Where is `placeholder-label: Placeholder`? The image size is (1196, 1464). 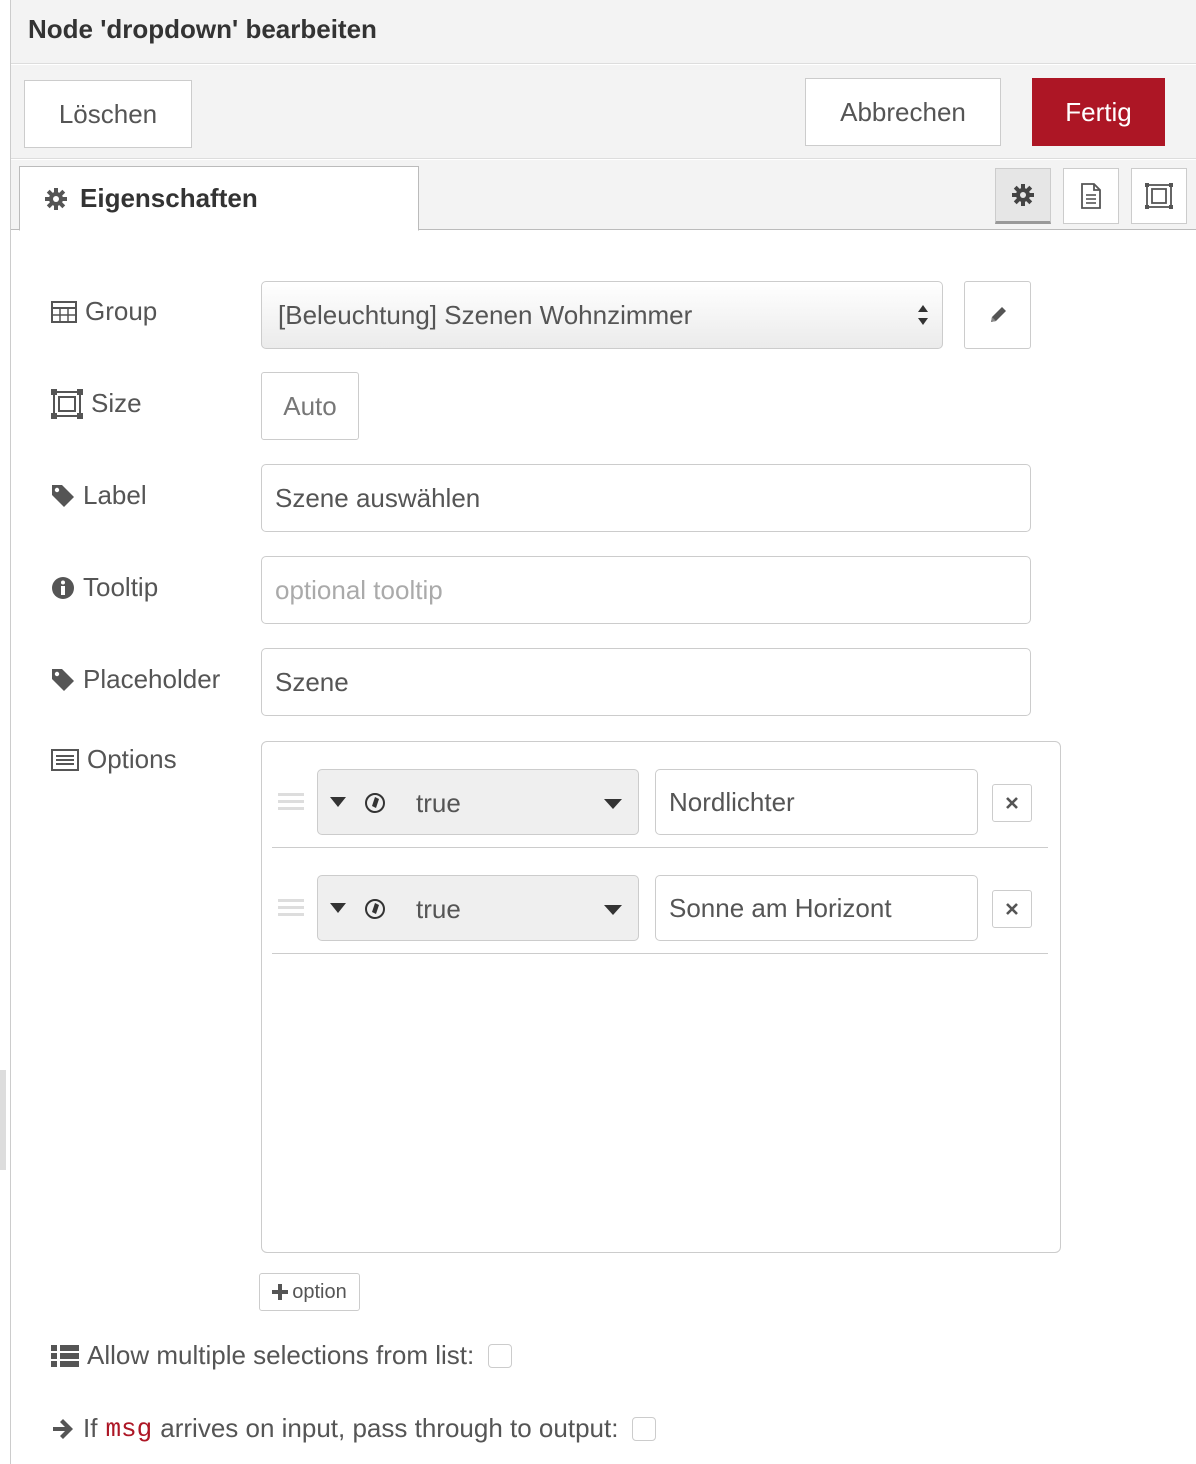 placeholder-label: Placeholder is located at coordinates (152, 679).